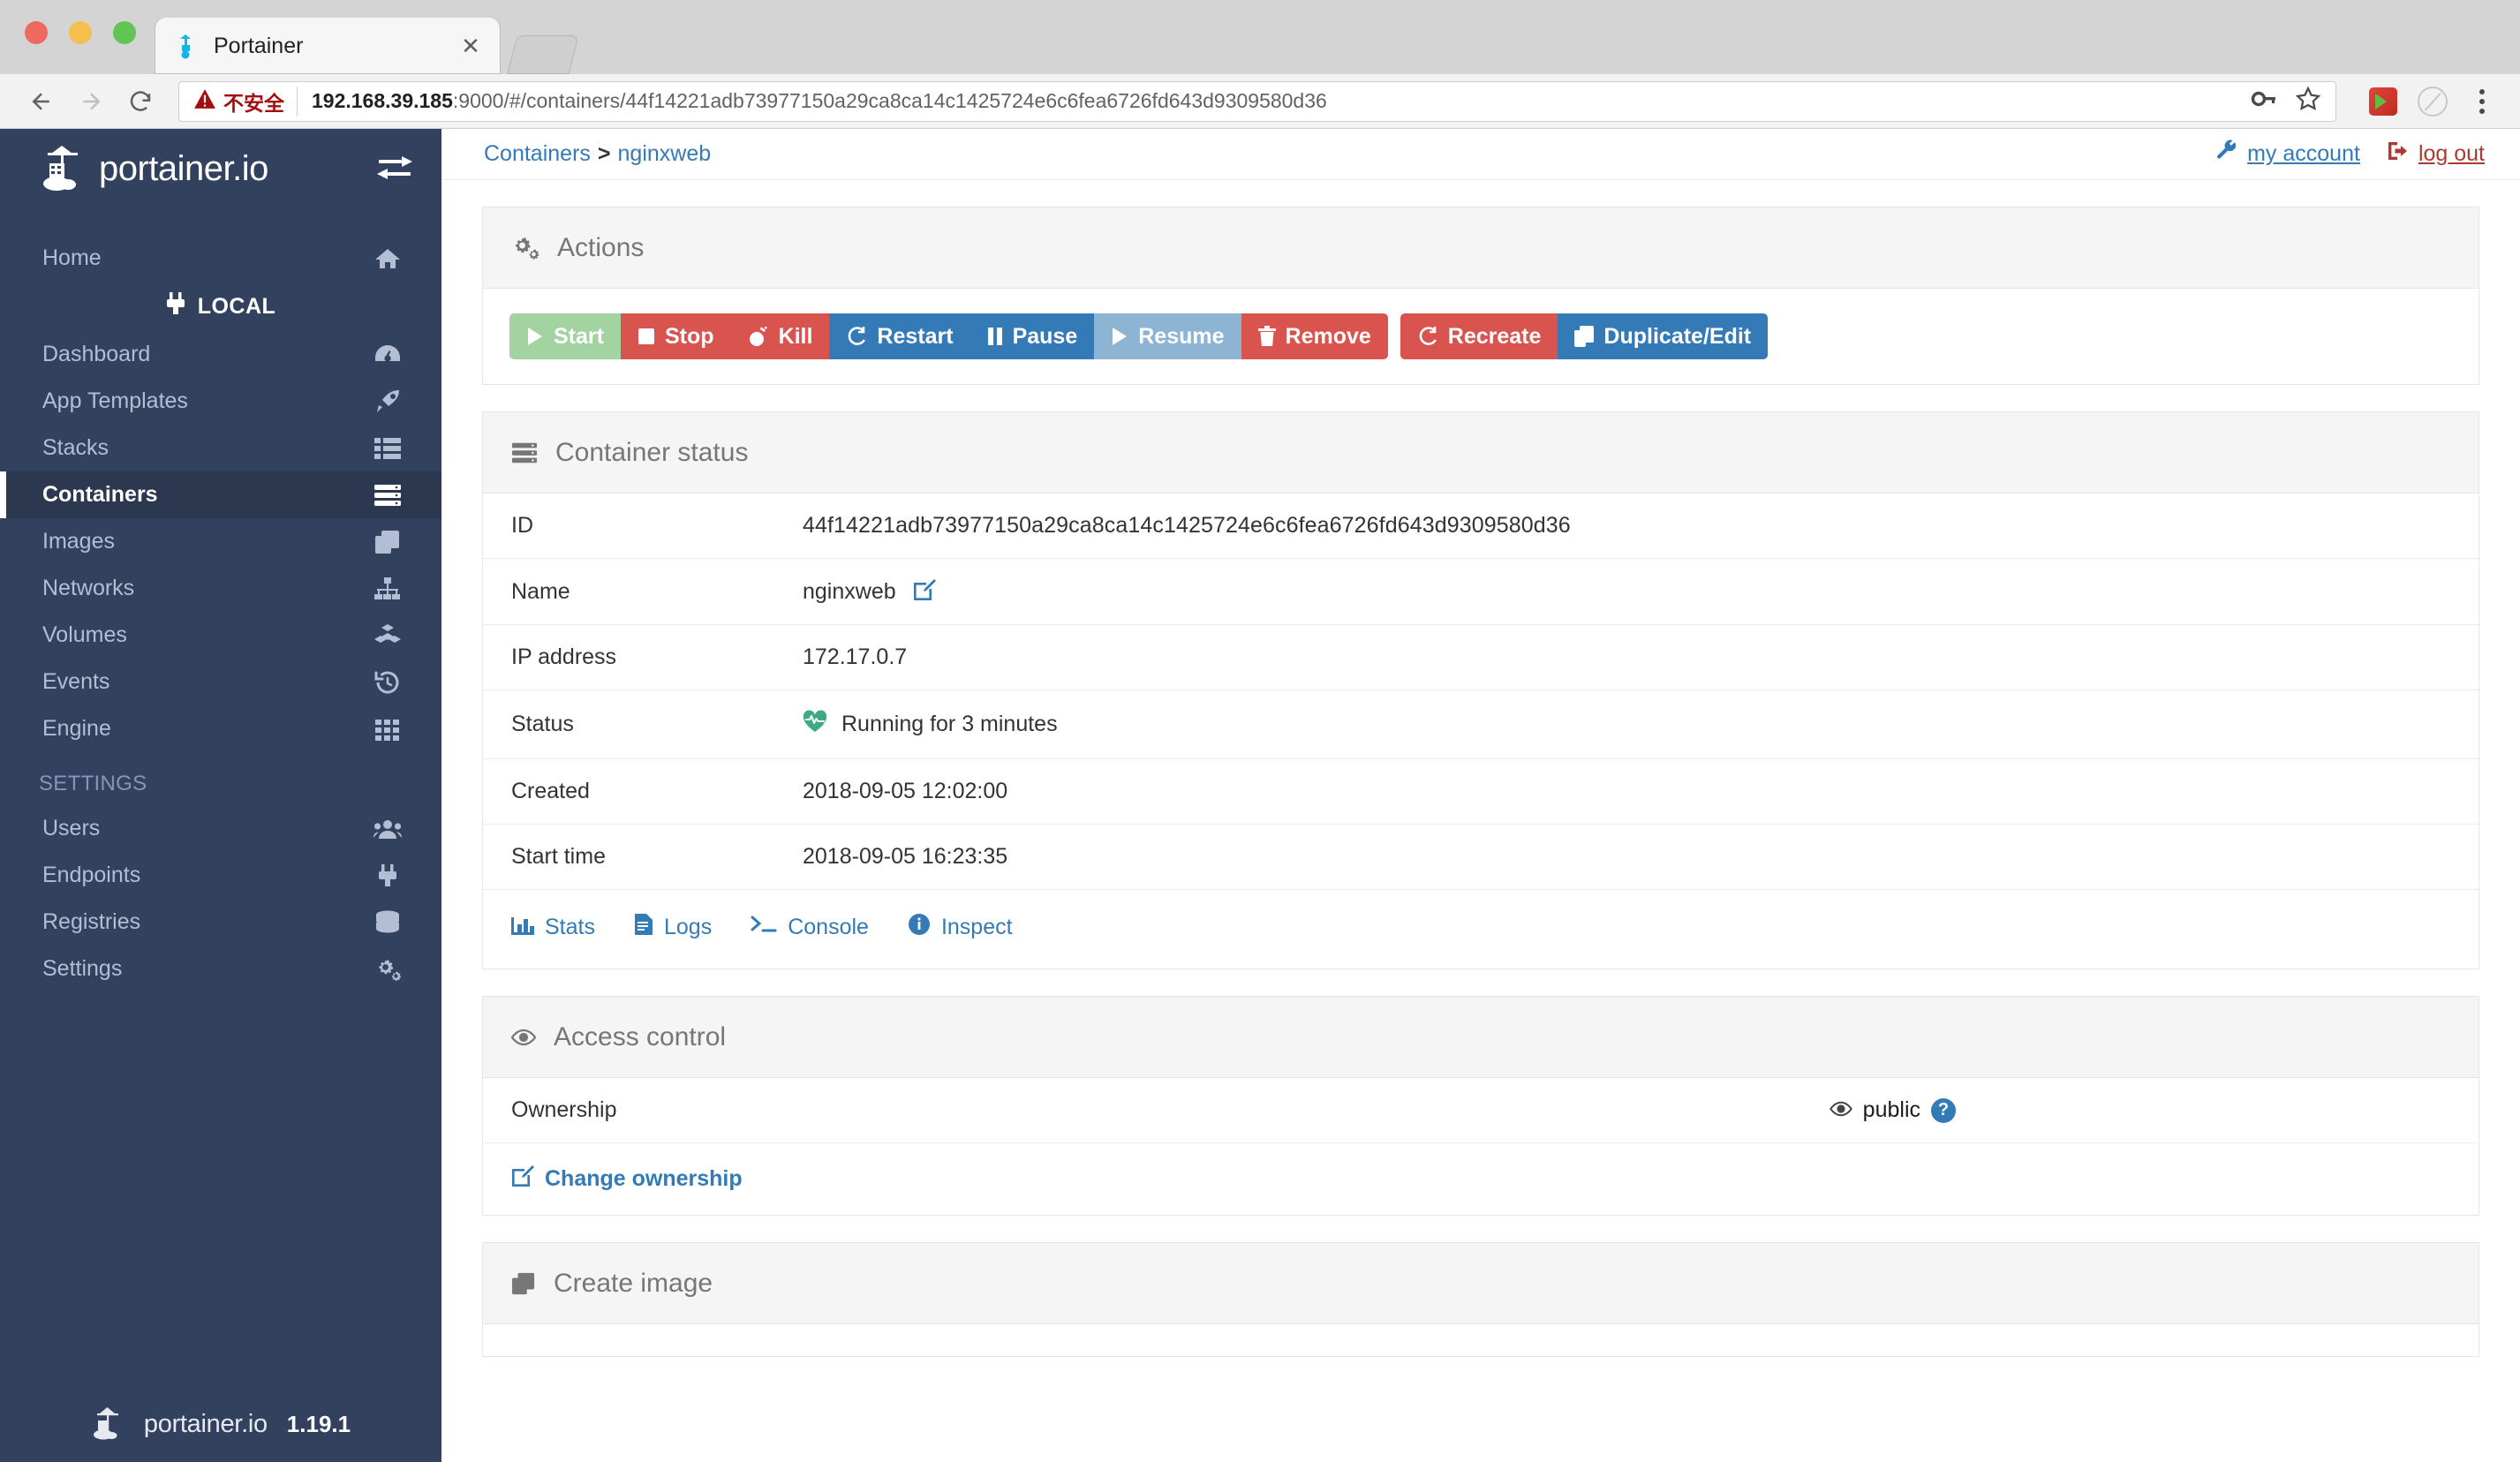 The height and width of the screenshot is (1462, 2520). Describe the element at coordinates (924, 589) in the screenshot. I see `edit-pencil-icon` at that location.